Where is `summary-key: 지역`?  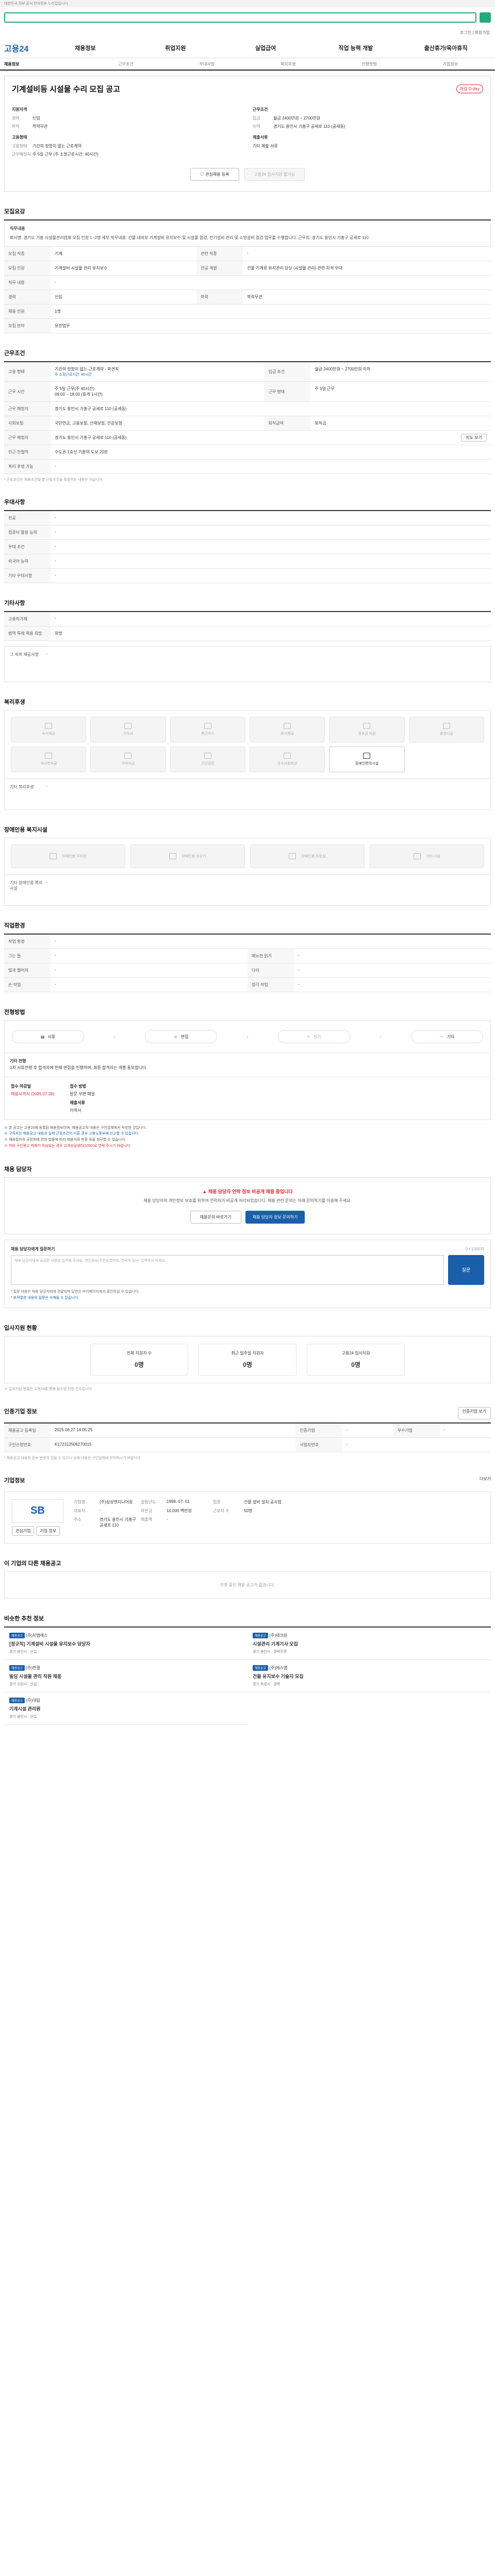
summary-key: 지역 is located at coordinates (256, 127).